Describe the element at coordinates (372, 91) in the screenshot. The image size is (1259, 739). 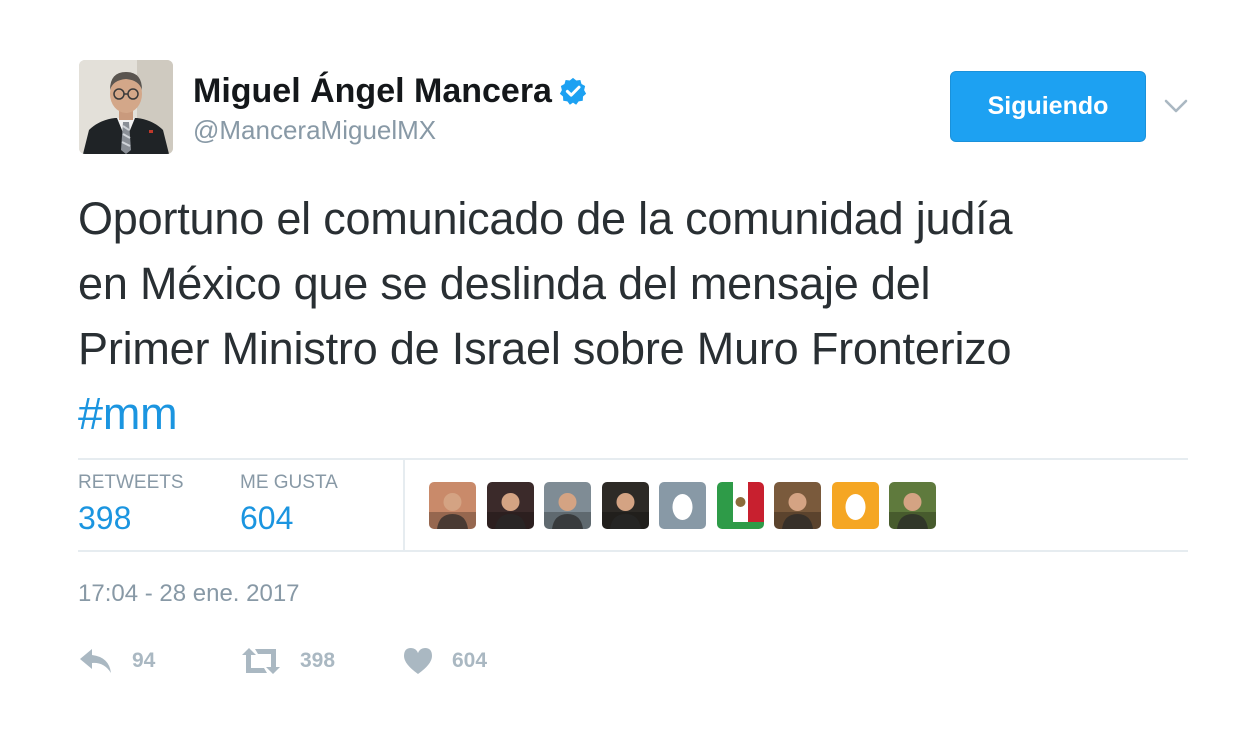
I see `author-fullname: Miguel Ángel Mancera` at that location.